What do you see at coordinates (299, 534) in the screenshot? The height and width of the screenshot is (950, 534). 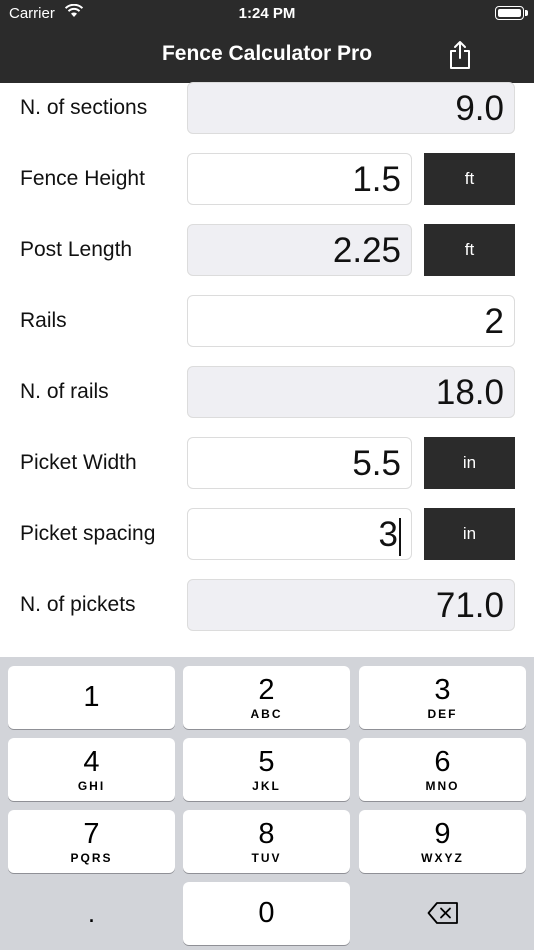 I see `picket-spacing-input: 3` at bounding box center [299, 534].